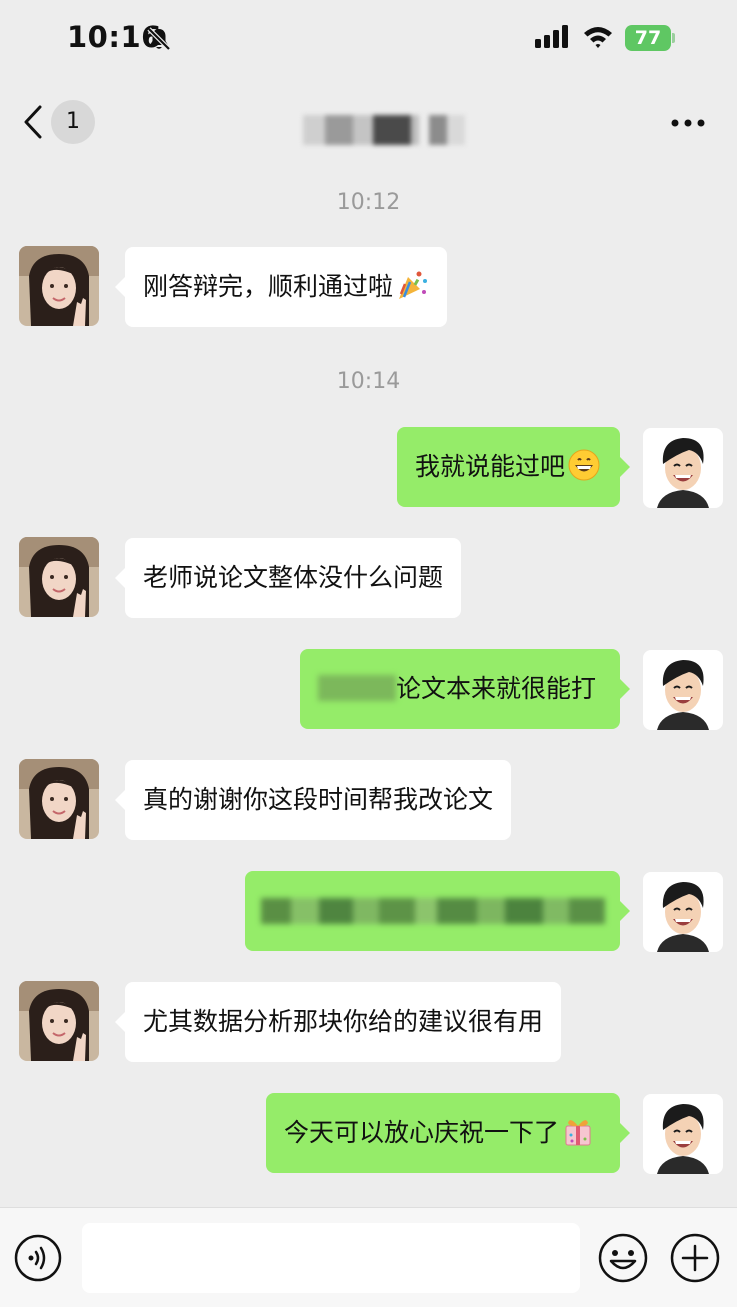 The height and width of the screenshot is (1307, 737). Describe the element at coordinates (490, 466) in the screenshot. I see `message-text: 我就说能过吧` at that location.